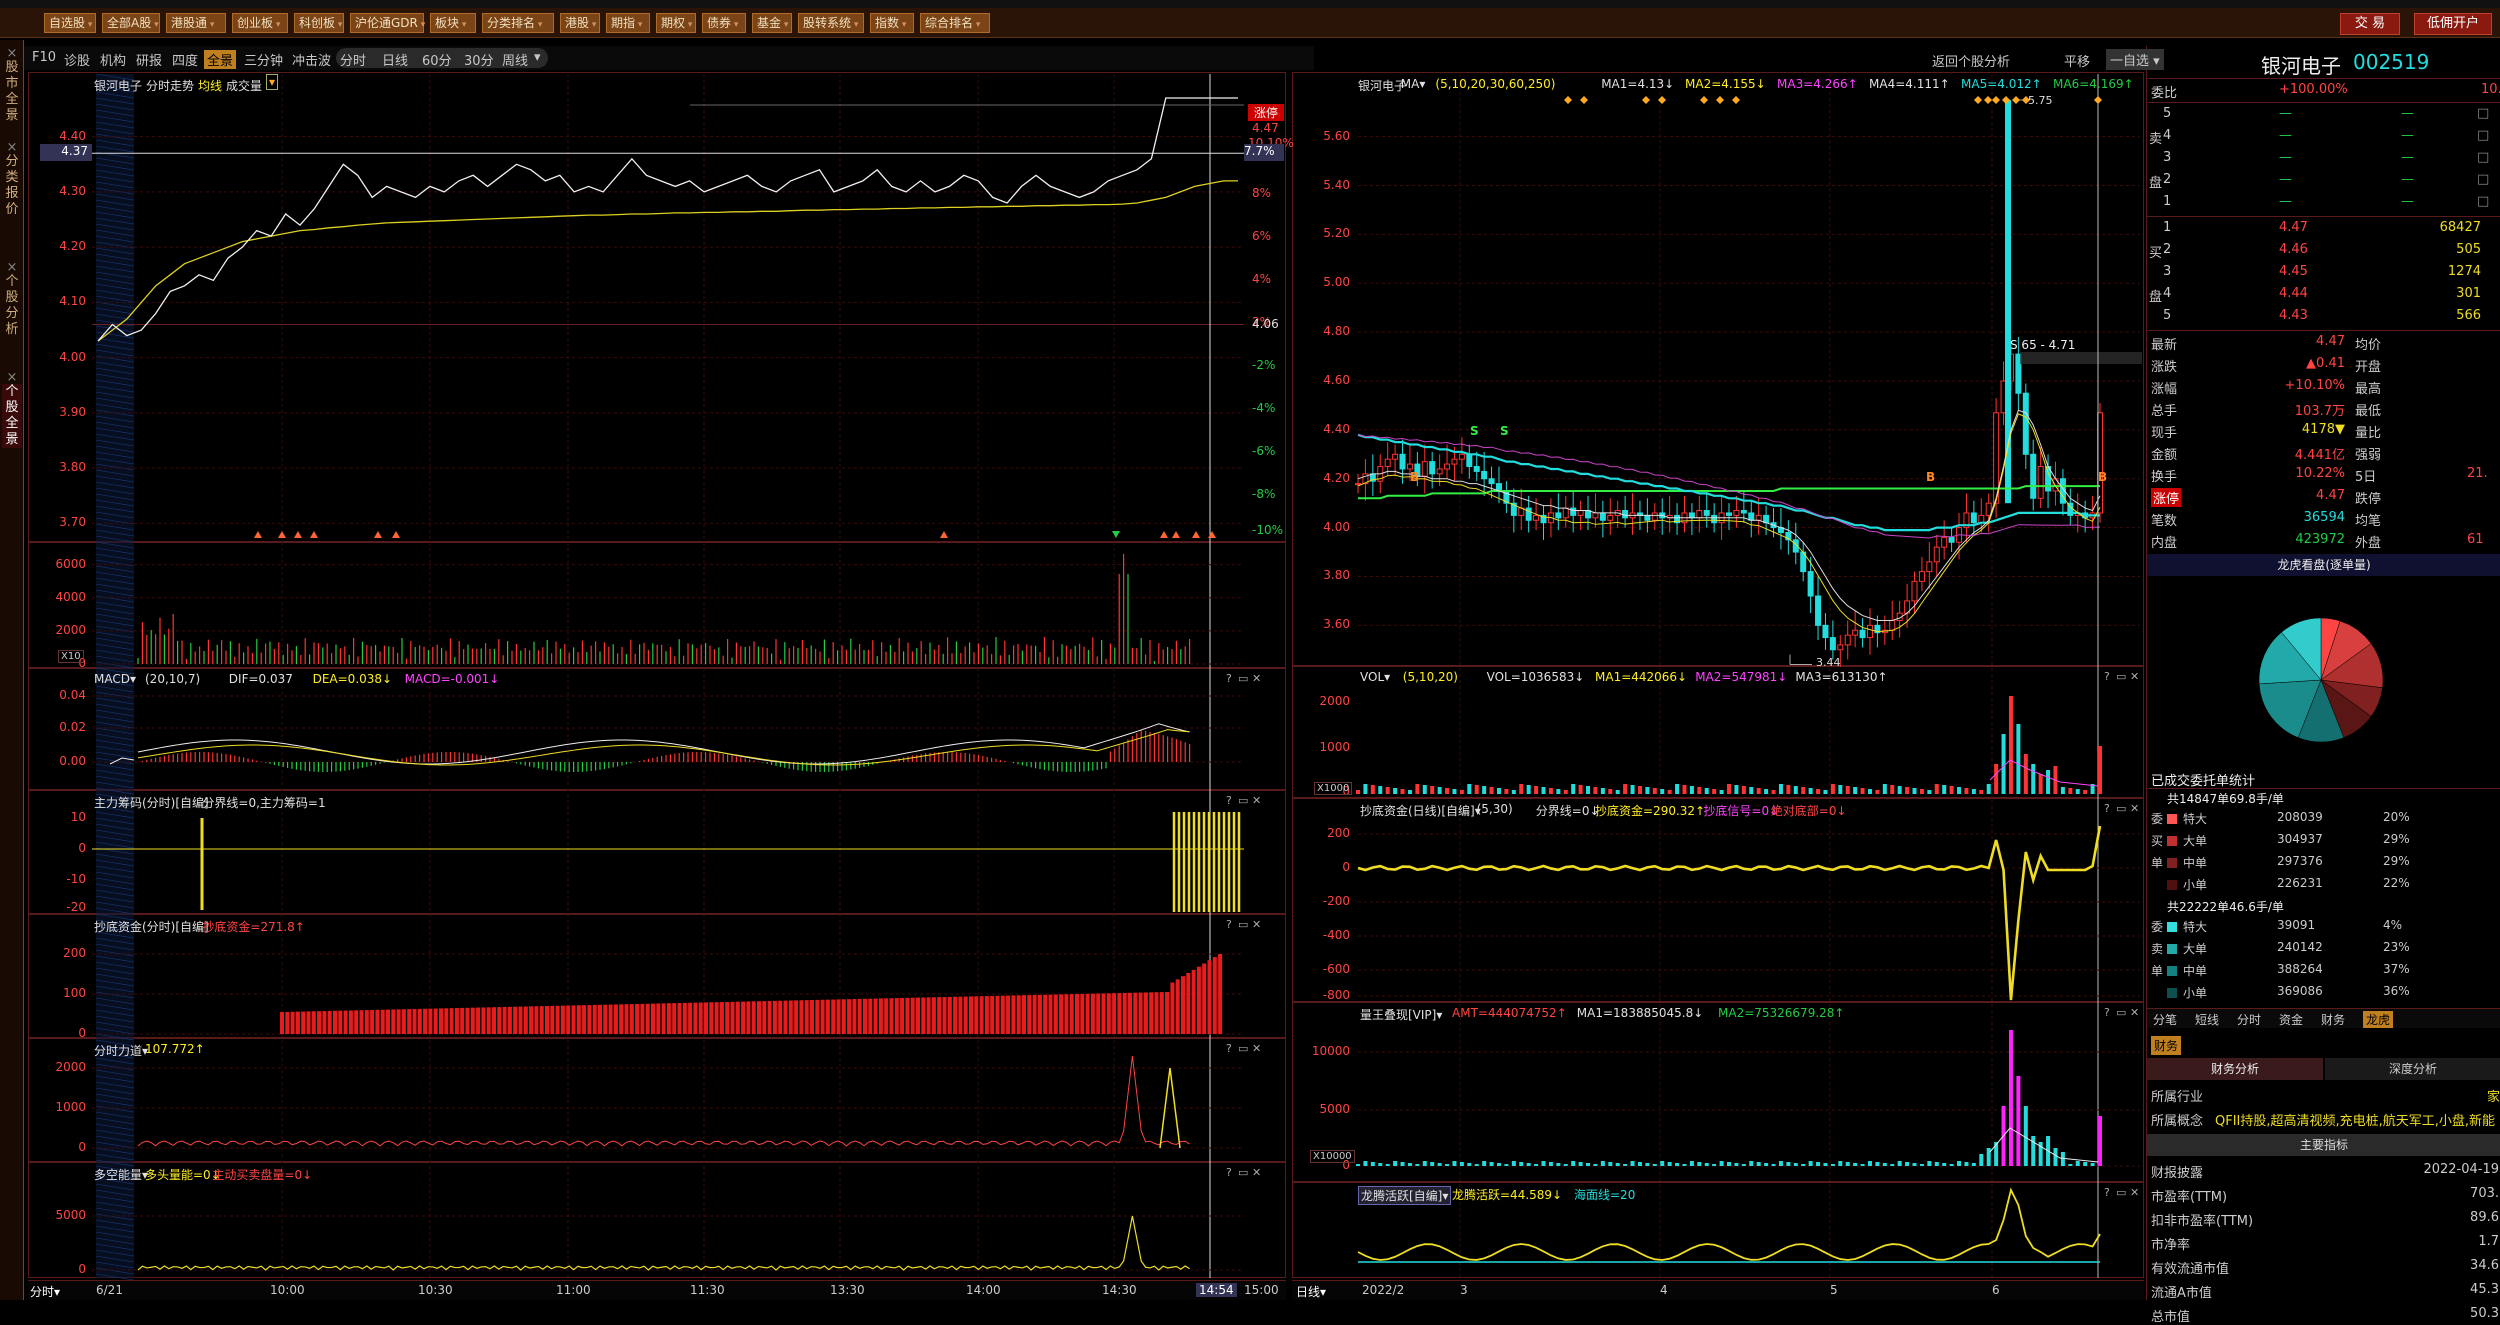 The image size is (2500, 1325). What do you see at coordinates (2293, 249) in the screenshot?
I see `buy-price: 4.46` at bounding box center [2293, 249].